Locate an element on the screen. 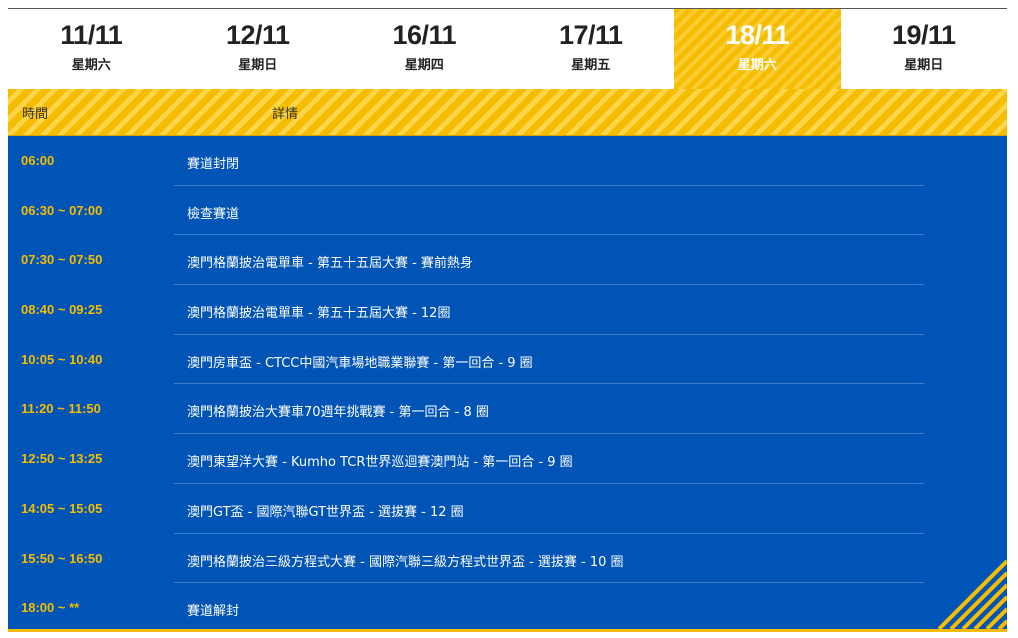  tab-date: 11/11 星期六 is located at coordinates (91, 49).